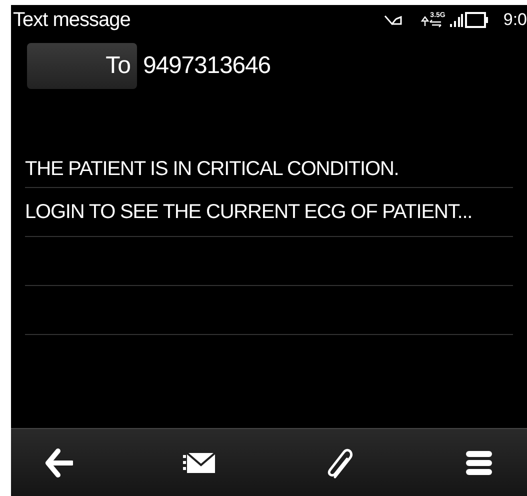 Image resolution: width=527 pixels, height=496 pixels. I want to click on battery-icon, so click(477, 20).